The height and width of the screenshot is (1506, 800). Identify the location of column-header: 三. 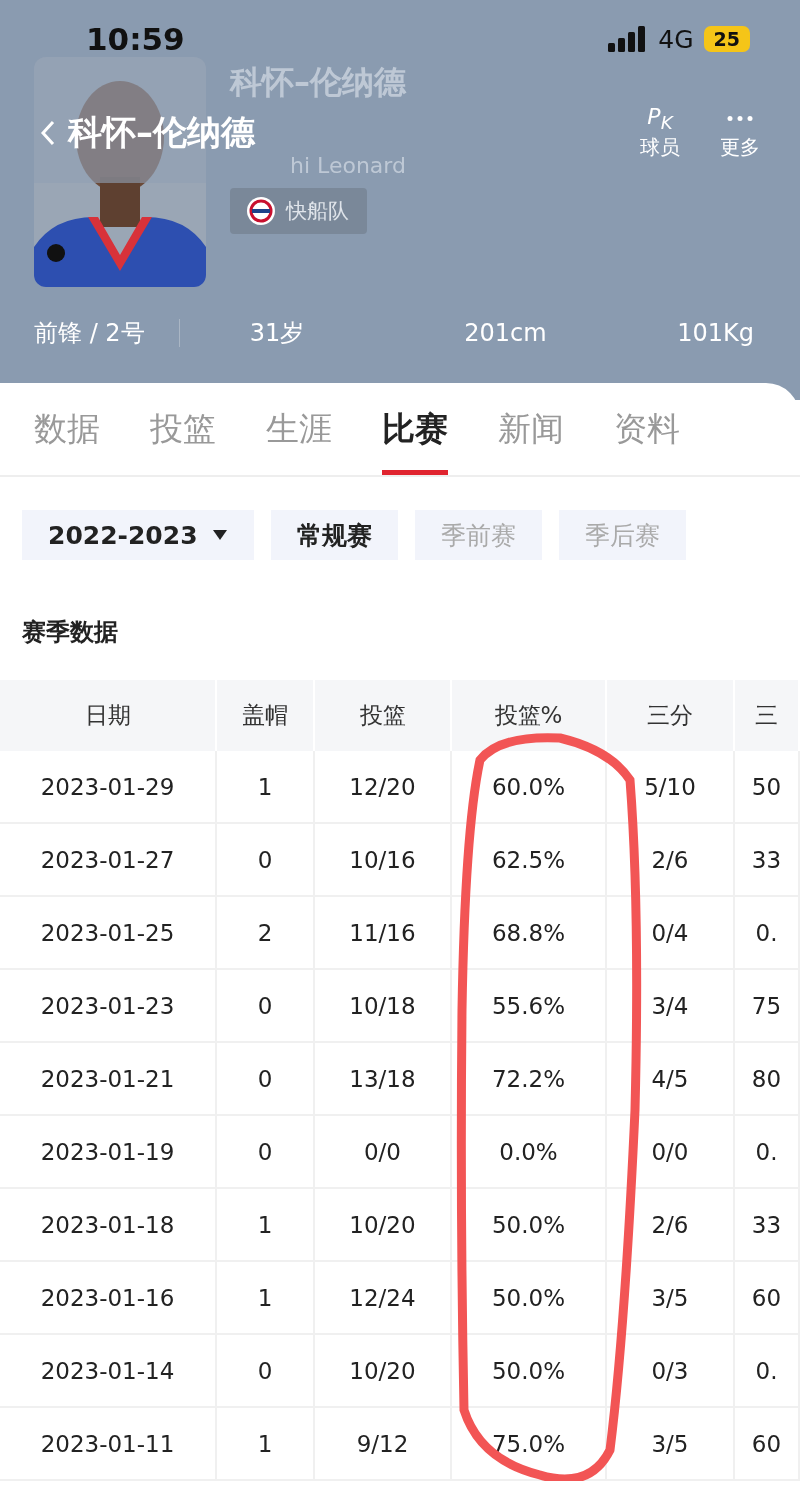
(767, 715).